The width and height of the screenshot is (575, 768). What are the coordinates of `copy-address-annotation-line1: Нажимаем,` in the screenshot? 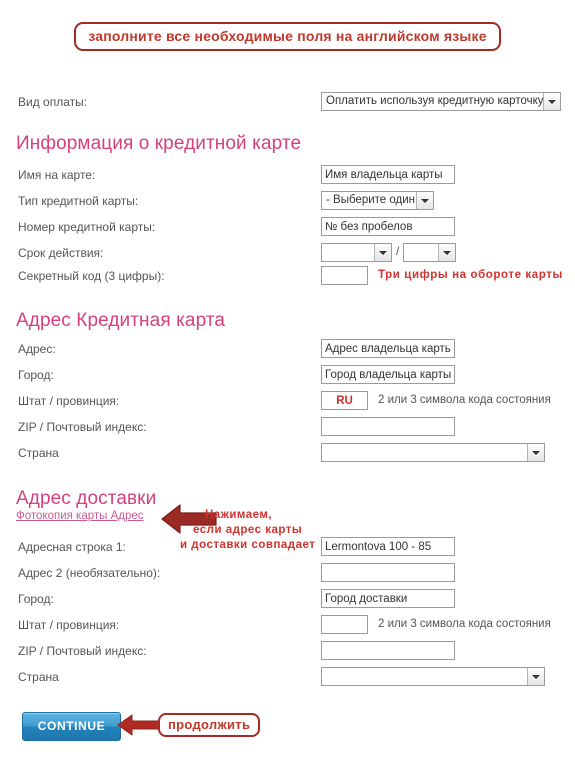 It's located at (239, 515).